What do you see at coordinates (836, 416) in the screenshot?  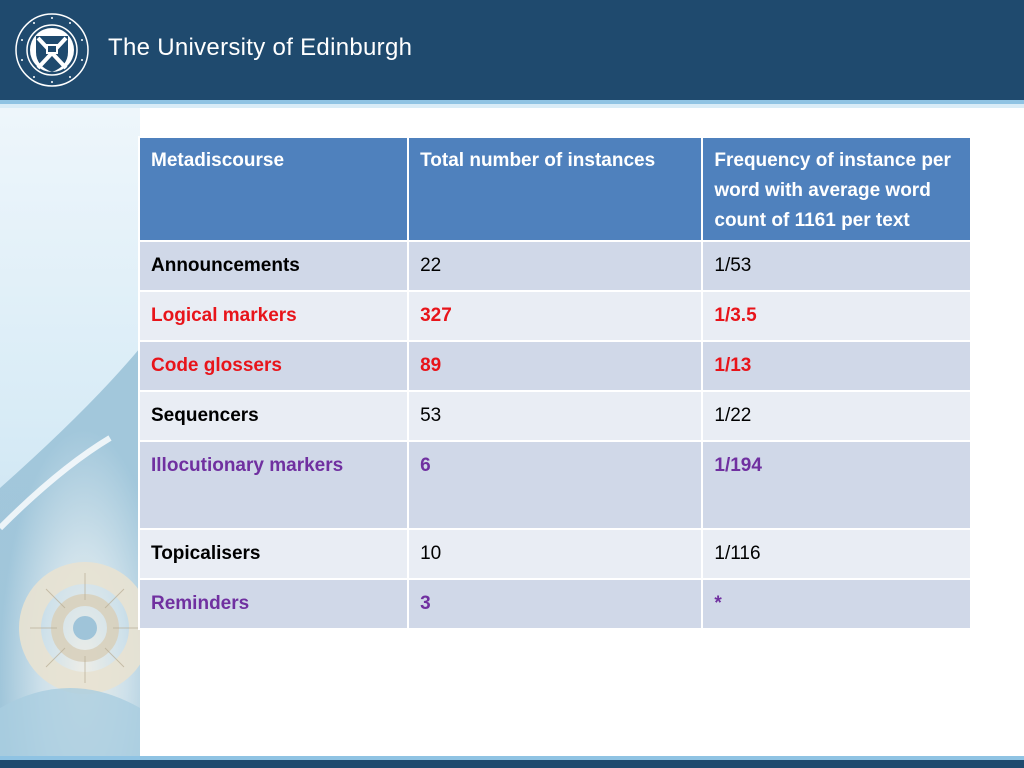 I see `row-frequency: 1/22` at bounding box center [836, 416].